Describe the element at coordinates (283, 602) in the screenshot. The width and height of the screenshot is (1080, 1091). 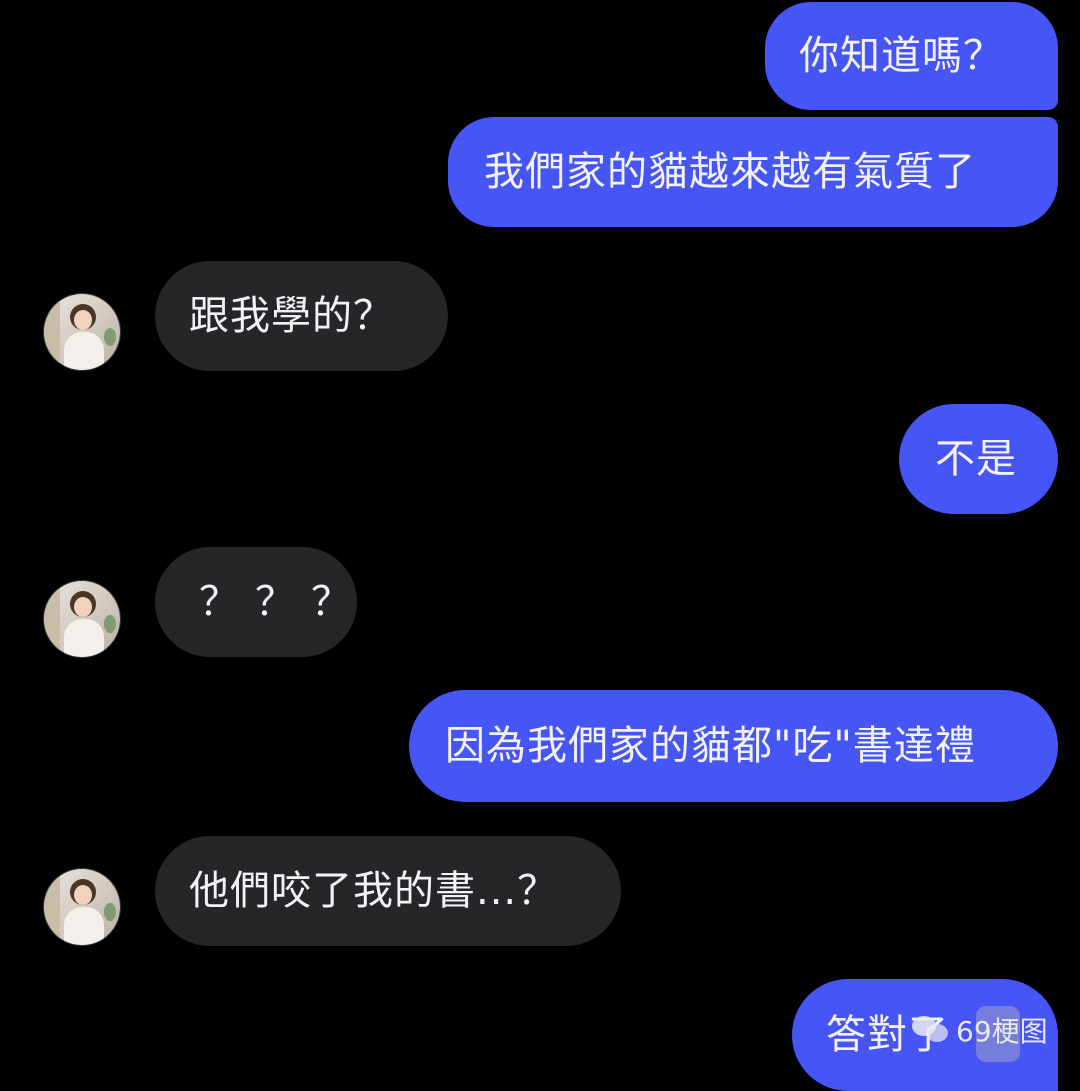
I see `message-text: ？？？` at that location.